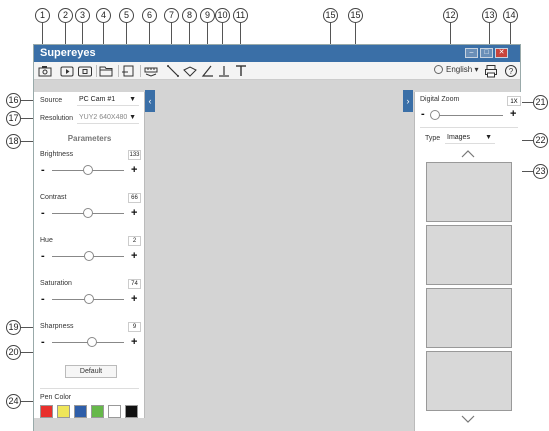  Describe the element at coordinates (458, 137) in the screenshot. I see `type-value: Images` at that location.